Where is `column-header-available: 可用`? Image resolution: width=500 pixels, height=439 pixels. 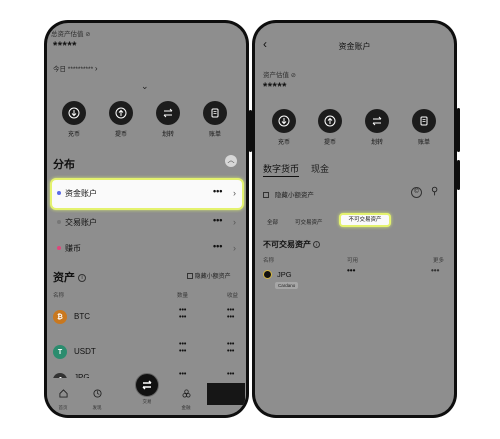
column-header-available: 可用 is located at coordinates (353, 261).